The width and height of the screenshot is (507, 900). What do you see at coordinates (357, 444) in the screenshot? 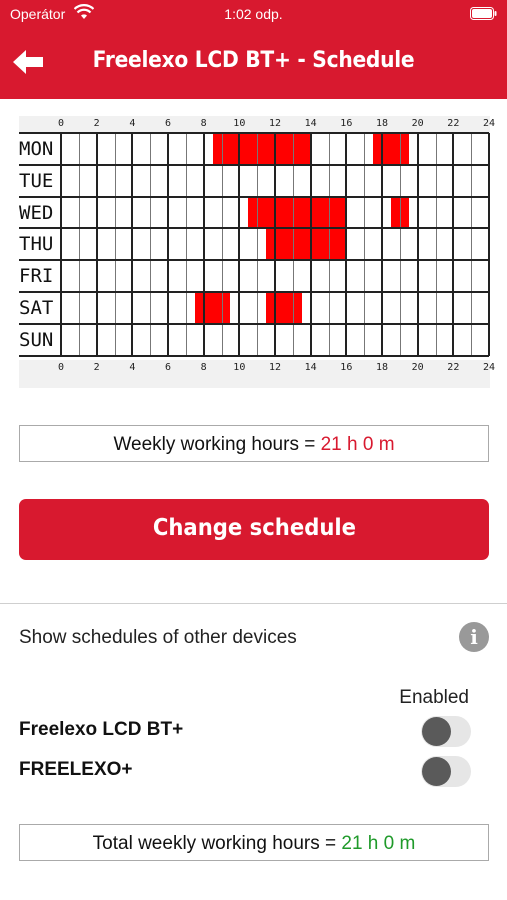
I see `weekly-hours-value: 21 h 0 m` at bounding box center [357, 444].